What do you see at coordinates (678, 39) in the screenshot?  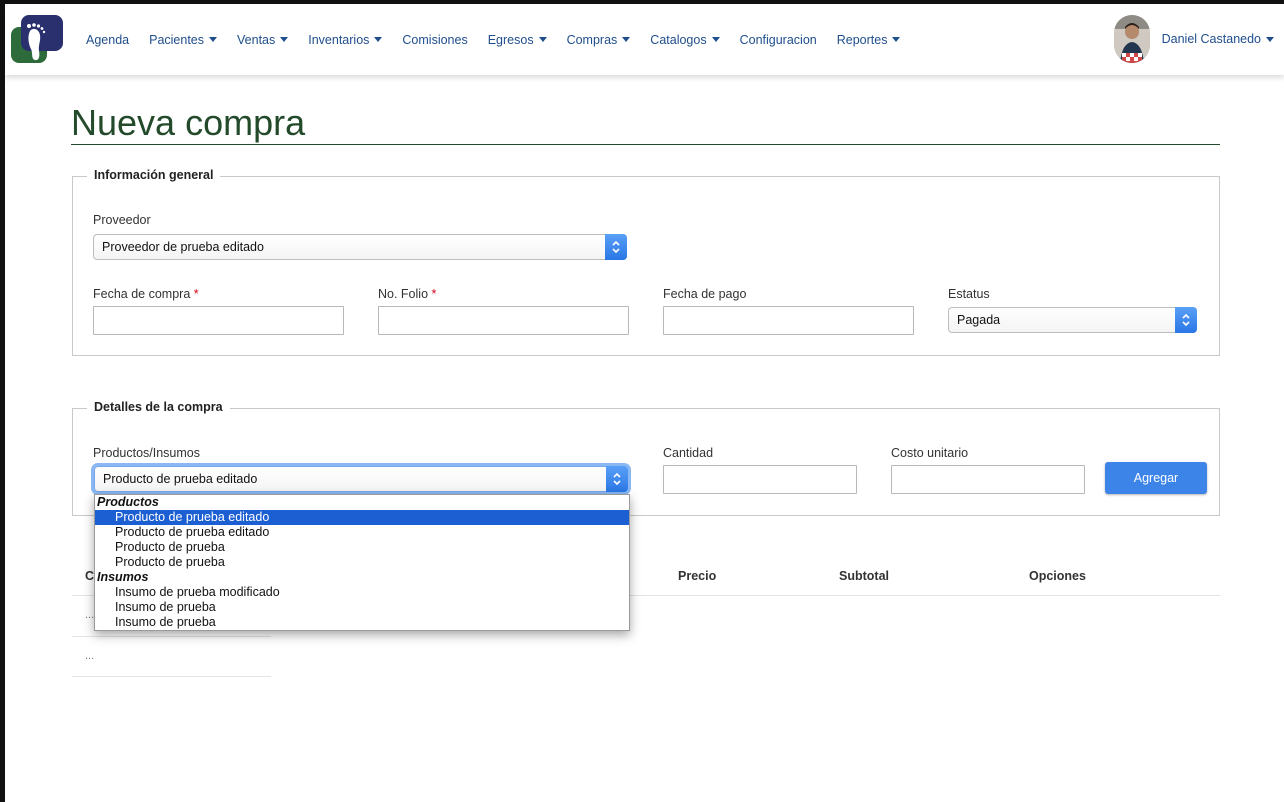 I see `nav-label: Catalogos` at bounding box center [678, 39].